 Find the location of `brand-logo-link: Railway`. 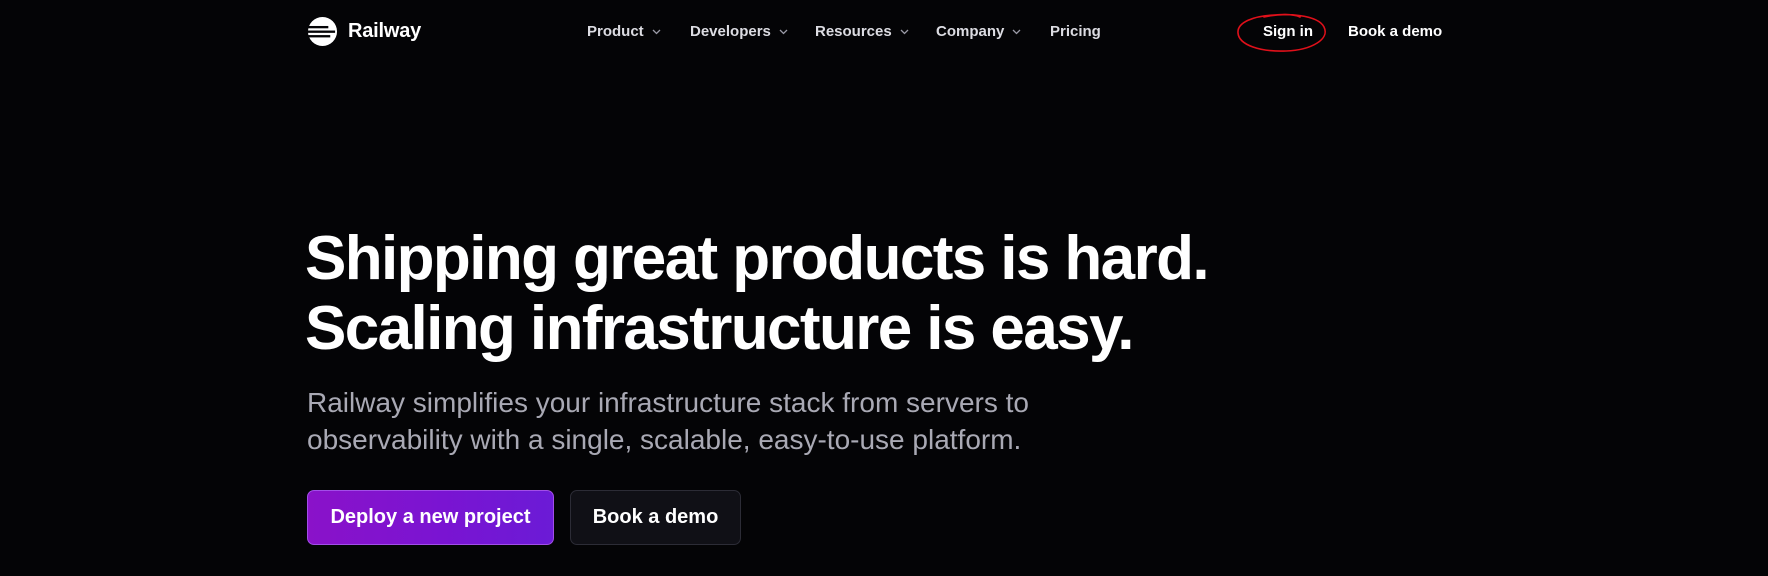

brand-logo-link: Railway is located at coordinates (364, 31).